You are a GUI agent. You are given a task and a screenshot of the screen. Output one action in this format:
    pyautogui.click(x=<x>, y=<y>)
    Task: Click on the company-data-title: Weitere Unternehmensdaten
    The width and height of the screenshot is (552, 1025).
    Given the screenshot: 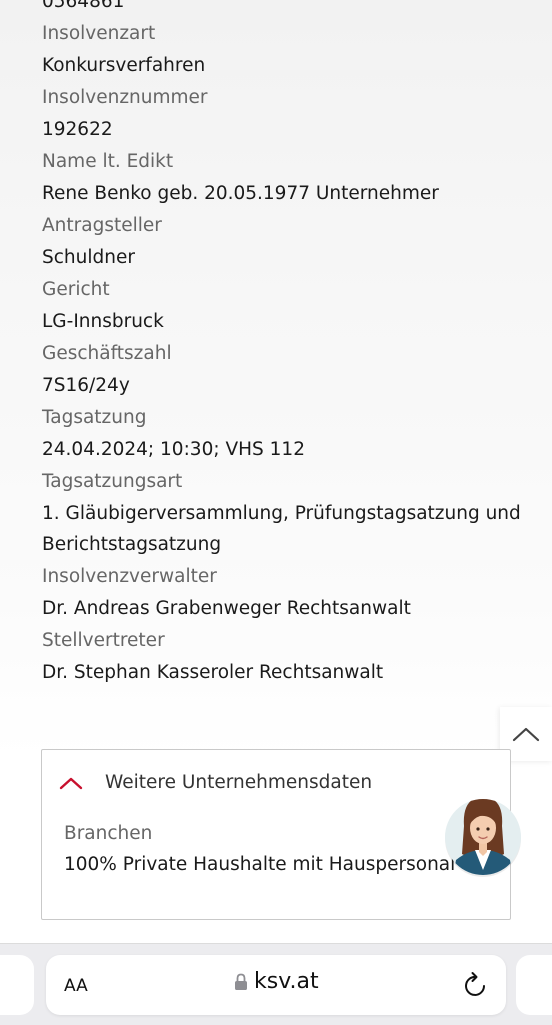 What is the action you would take?
    pyautogui.click(x=239, y=782)
    